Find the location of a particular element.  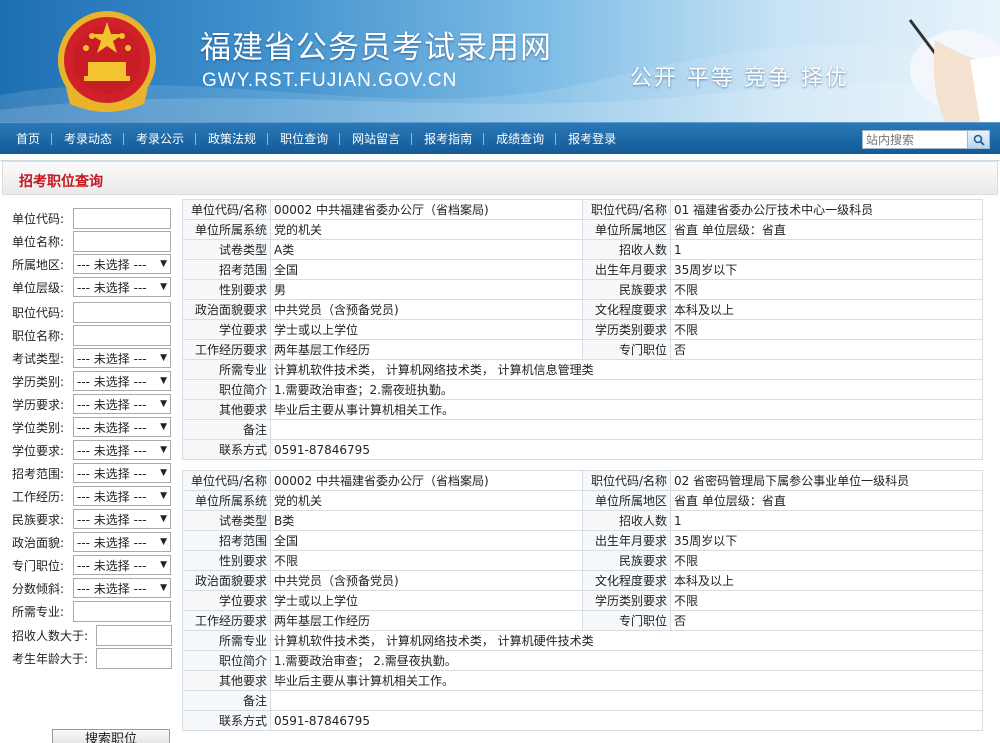

field-label: 职位代码/名称 is located at coordinates (626, 480).